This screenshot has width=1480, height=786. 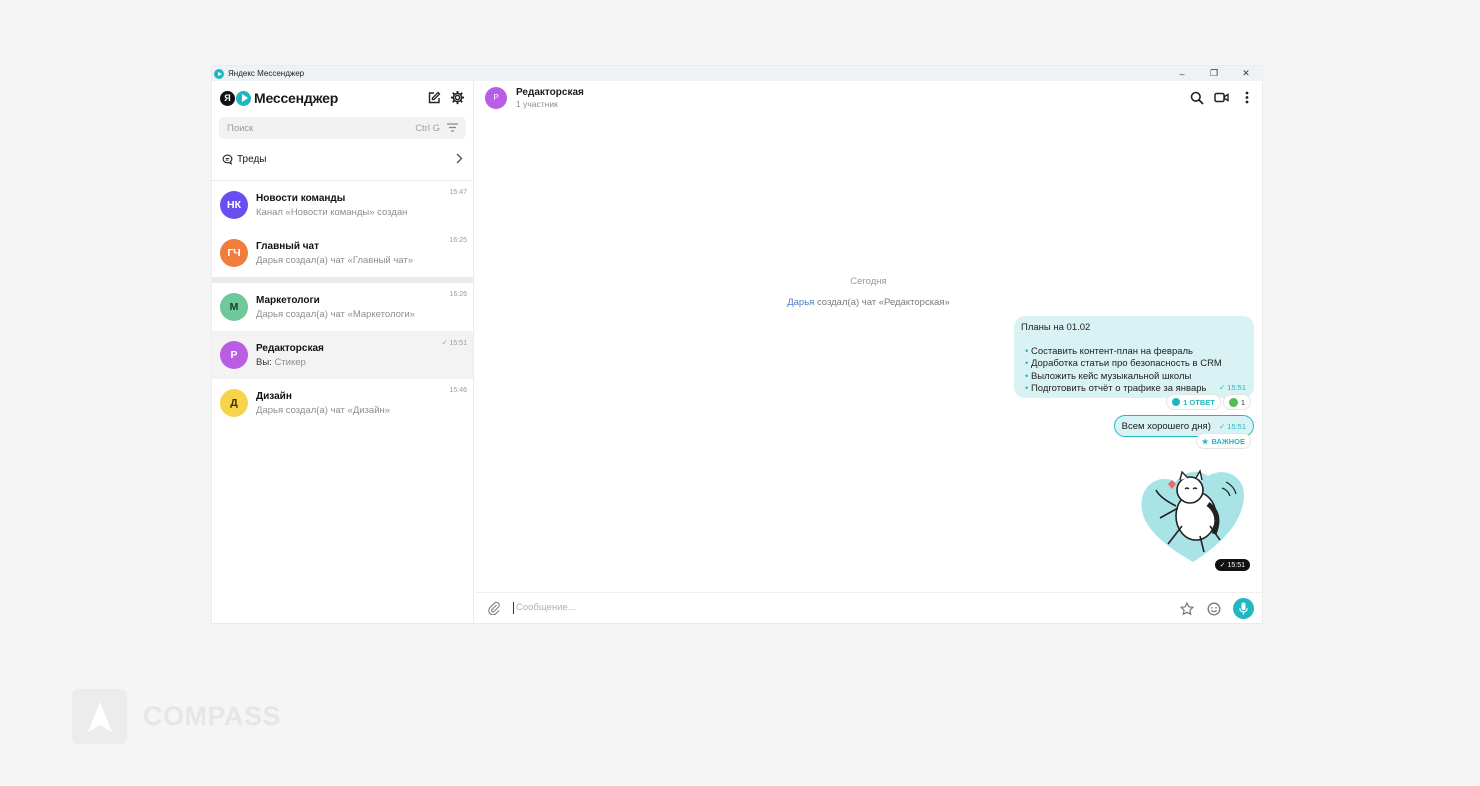 I want to click on chat-preview: Дарья создал(а) чат «Главный чат», so click(x=334, y=260).